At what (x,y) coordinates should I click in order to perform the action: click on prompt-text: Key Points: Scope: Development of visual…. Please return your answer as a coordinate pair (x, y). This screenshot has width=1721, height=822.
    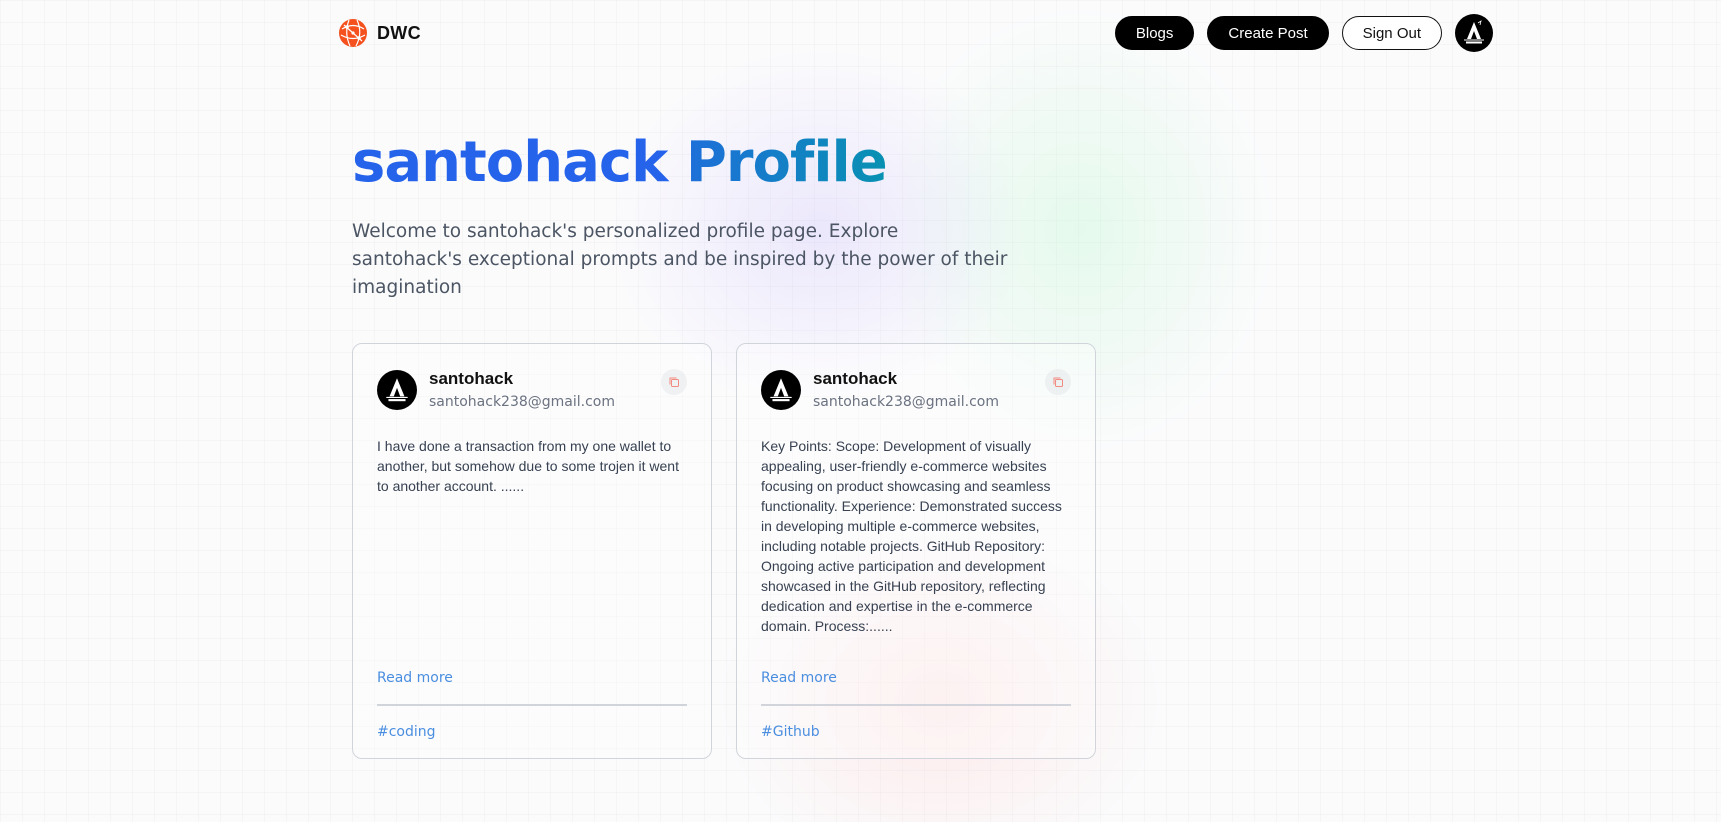
    Looking at the image, I should click on (911, 536).